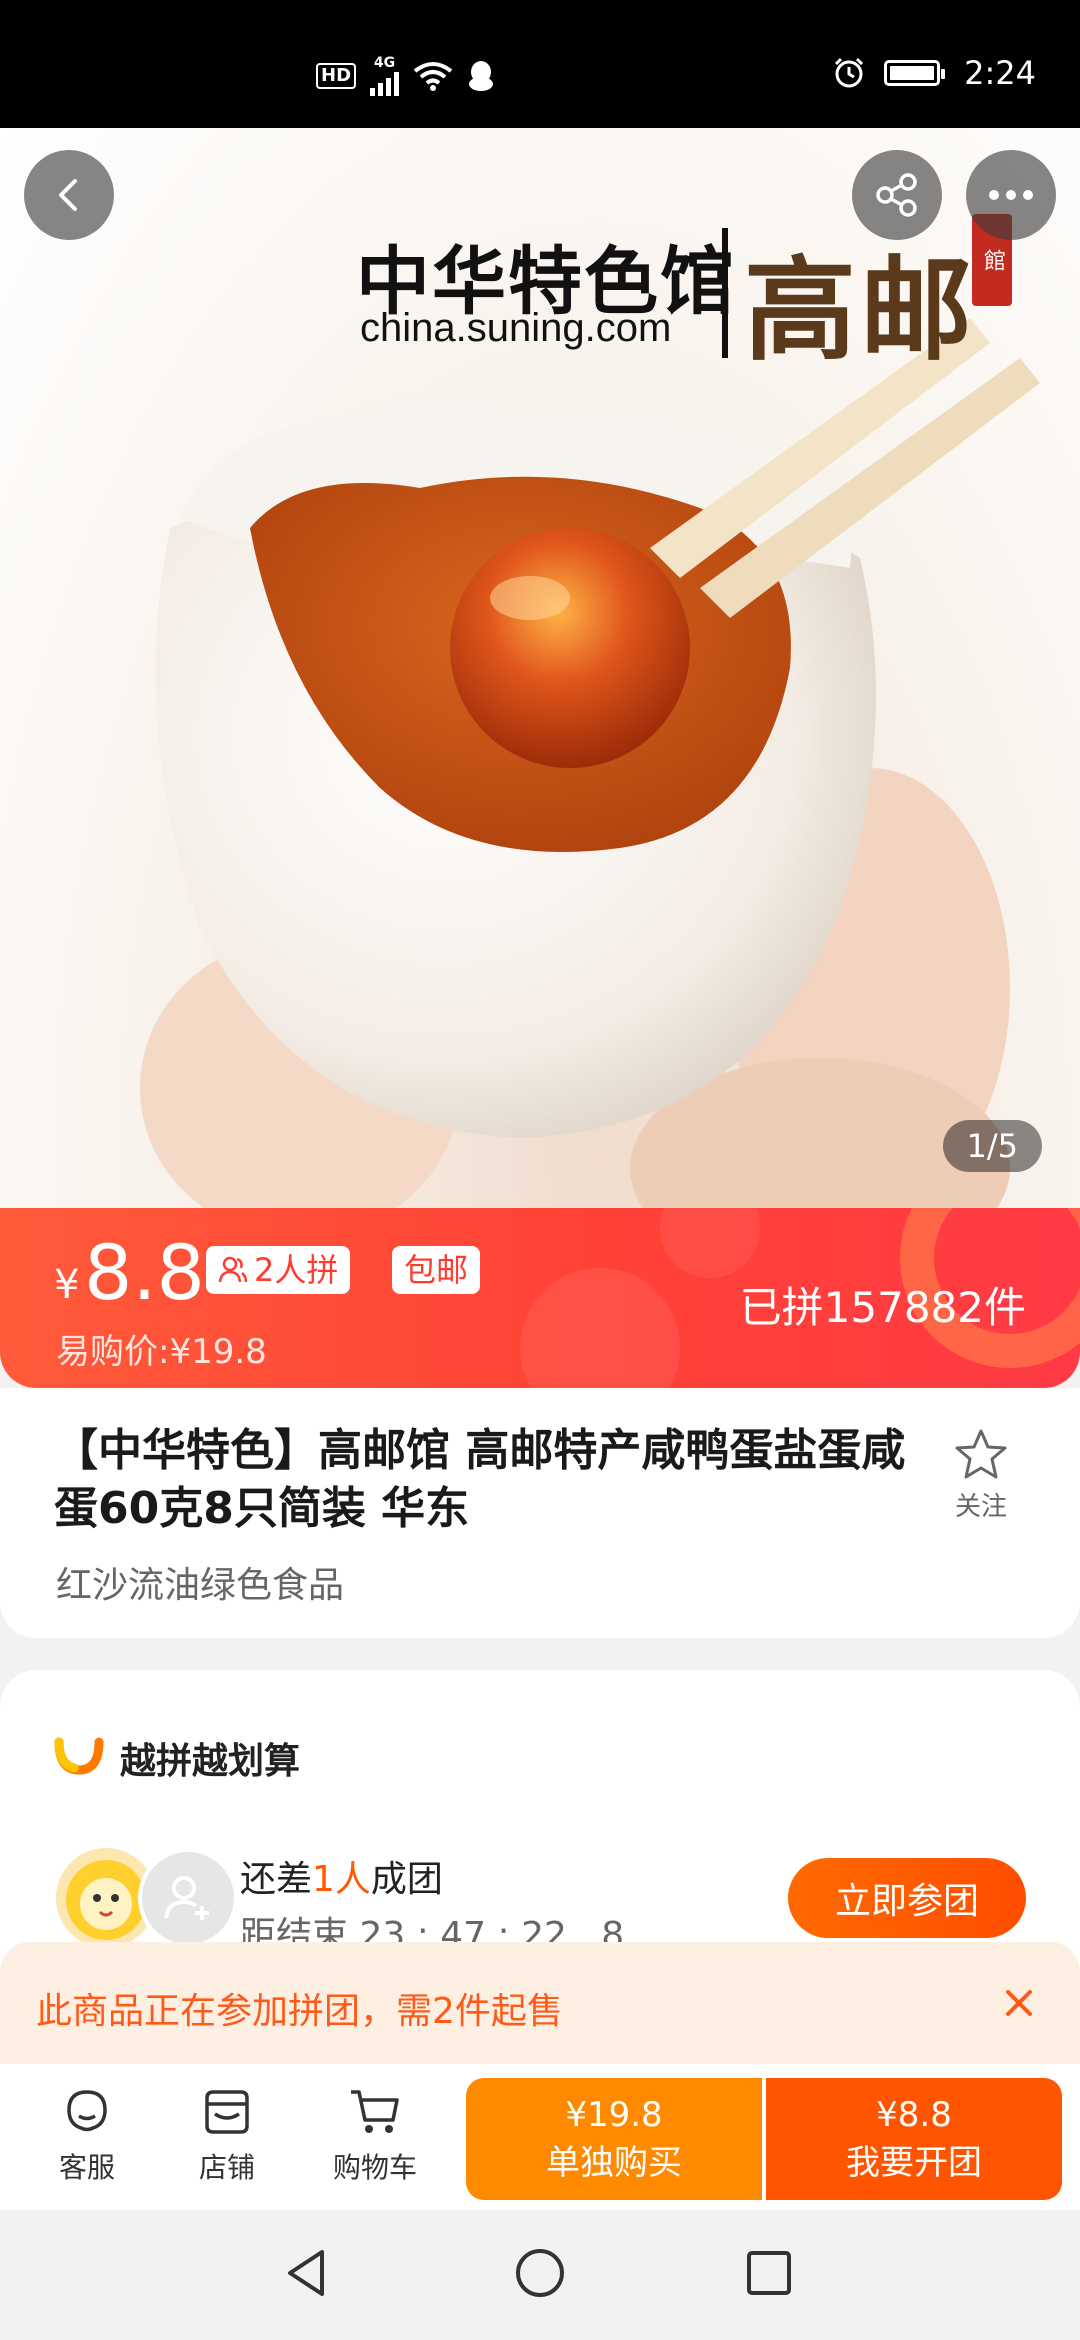  Describe the element at coordinates (384, 63) in the screenshot. I see `network-type-label: 4G` at that location.